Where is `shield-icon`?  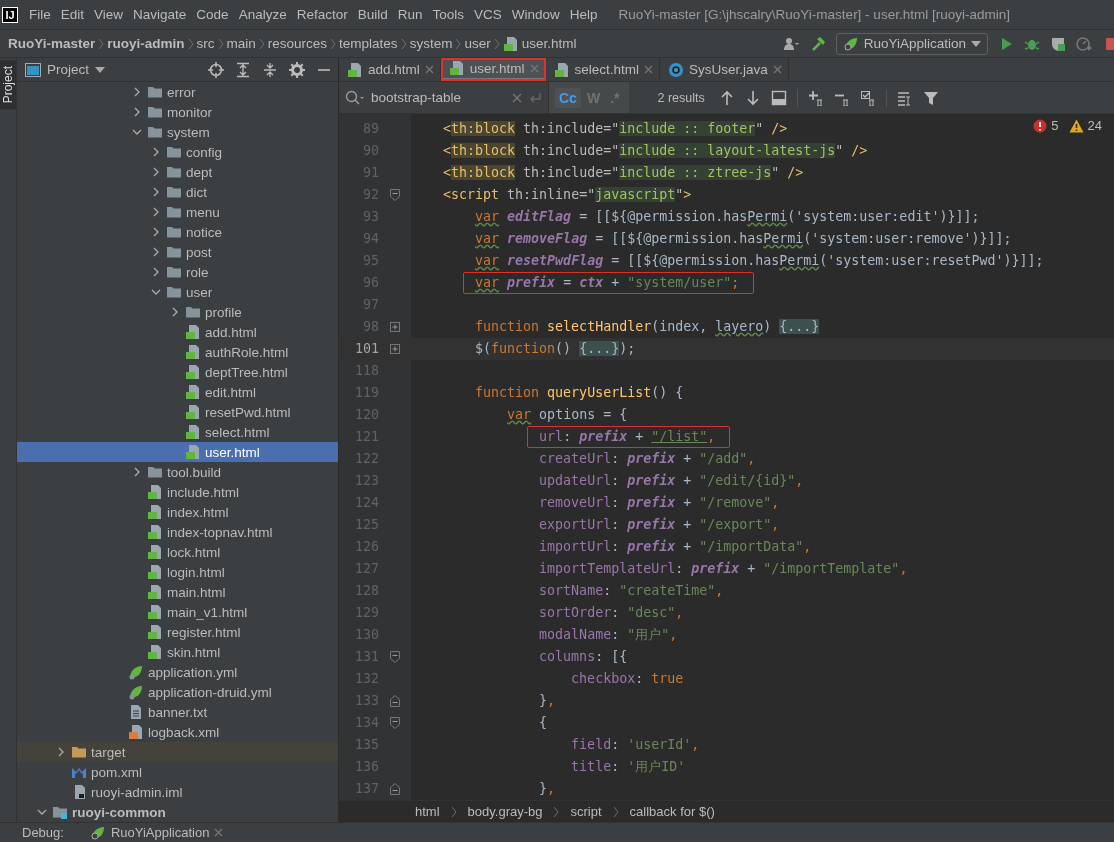
shield-icon is located at coordinates (1058, 43).